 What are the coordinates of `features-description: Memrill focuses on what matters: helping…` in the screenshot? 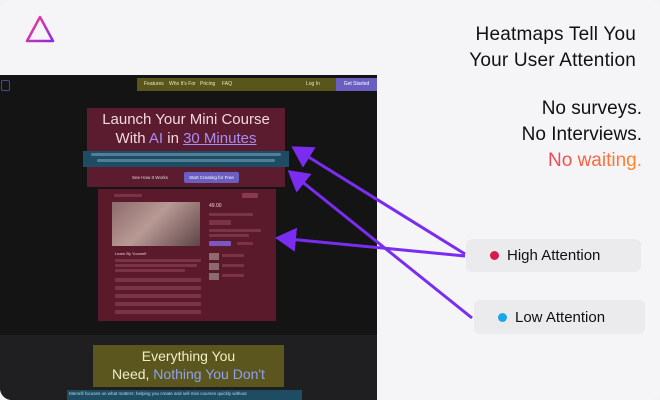 It's located at (158, 393).